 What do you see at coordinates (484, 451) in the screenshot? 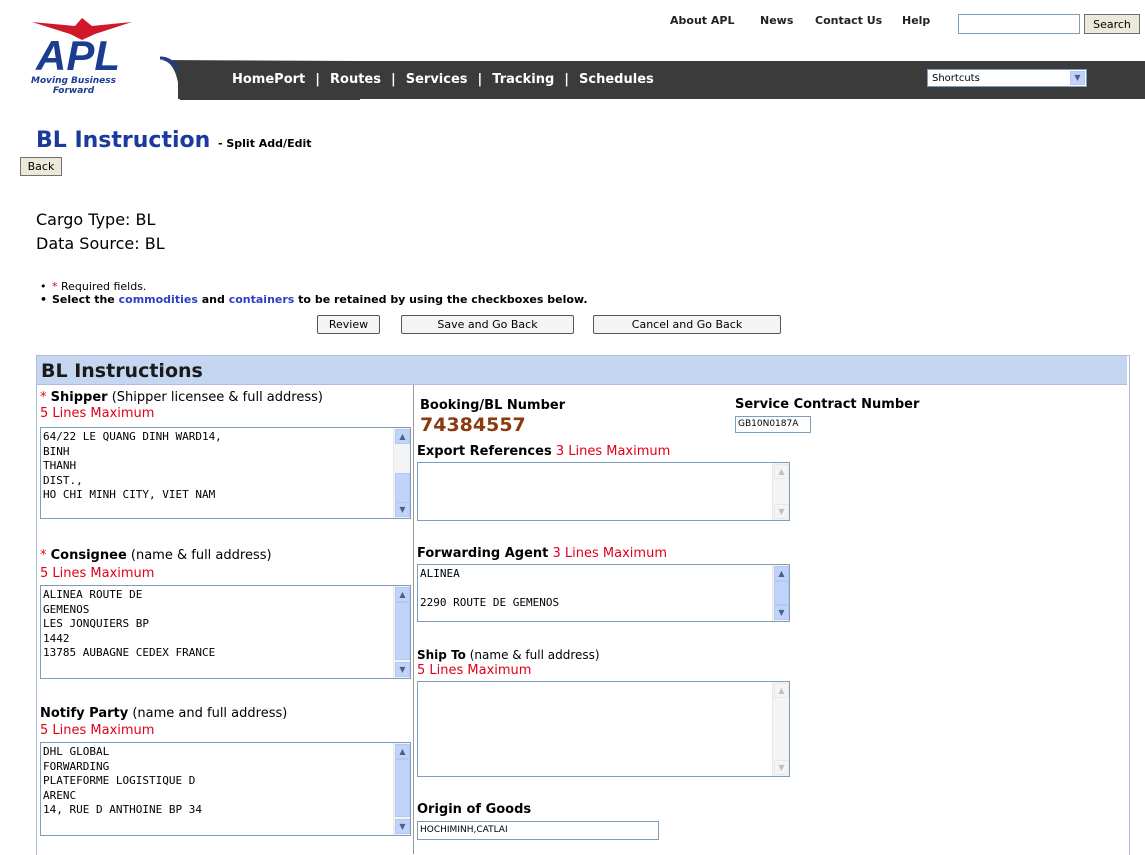
I see `export-refs-label-text: Export References` at bounding box center [484, 451].